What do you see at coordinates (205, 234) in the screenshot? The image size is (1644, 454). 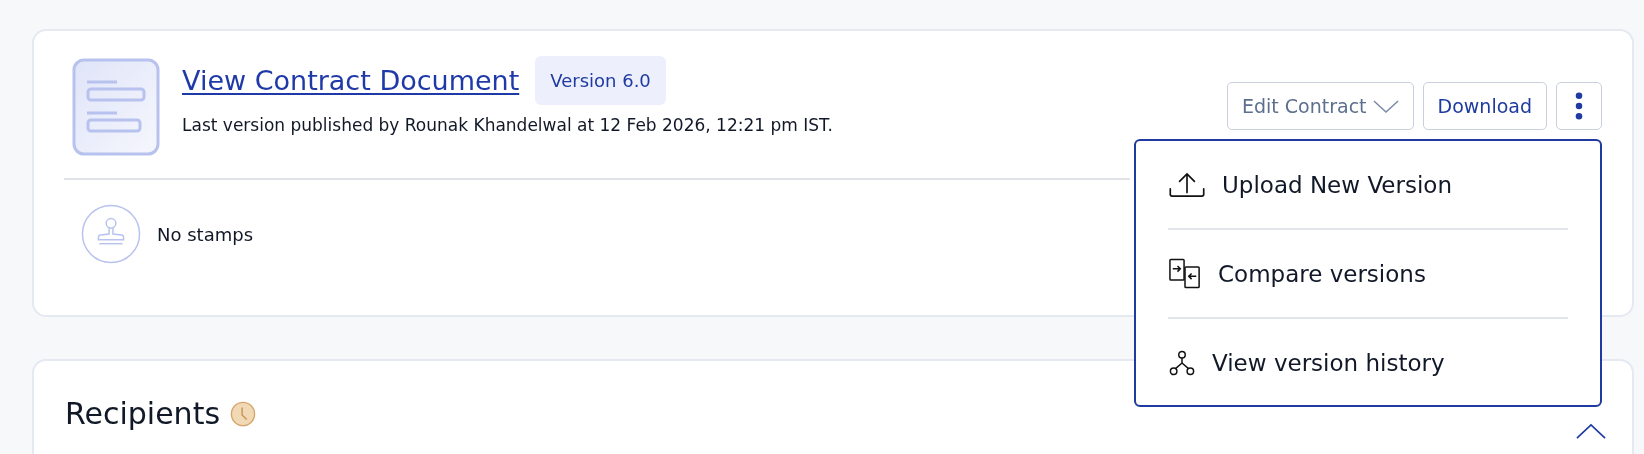 I see `stamps-status: No stamps` at bounding box center [205, 234].